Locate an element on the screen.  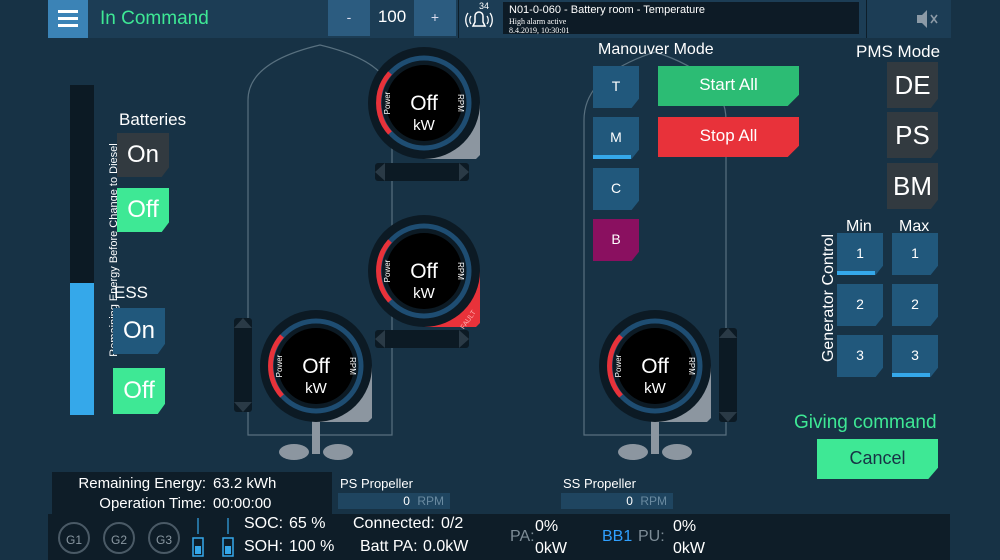
gauge-svg: FAULT Stern Off kW Power RPM is located at coordinates (424, 273).